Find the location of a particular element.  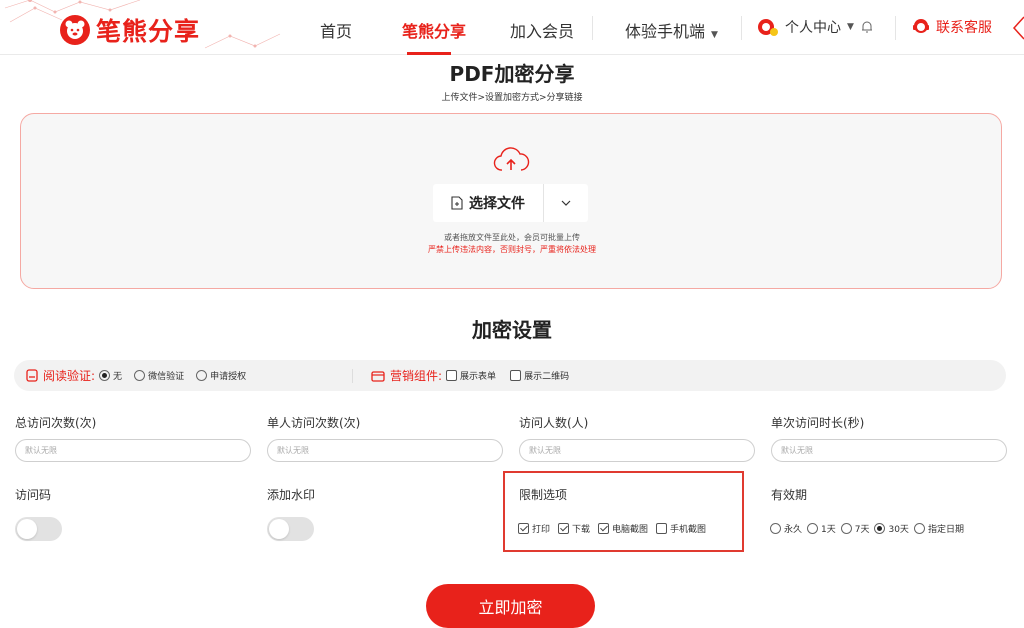

settings-title: 加密设置 is located at coordinates (512, 330).